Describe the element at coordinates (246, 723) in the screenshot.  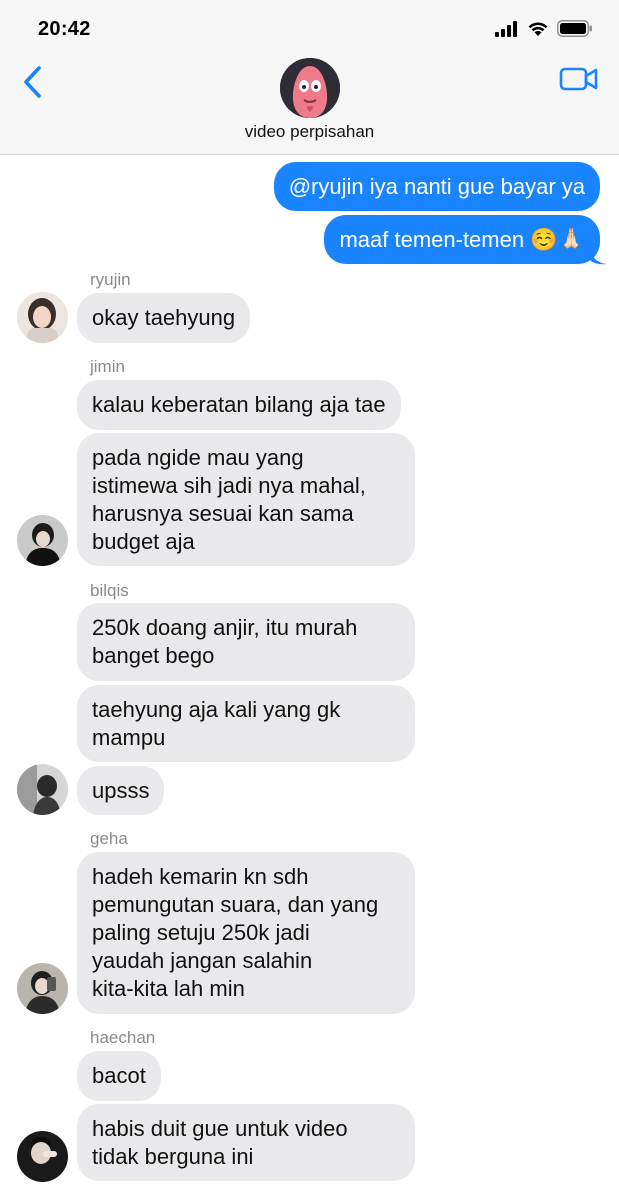
I see `incoming-message: taehyung aja kali yang gk mampu` at that location.